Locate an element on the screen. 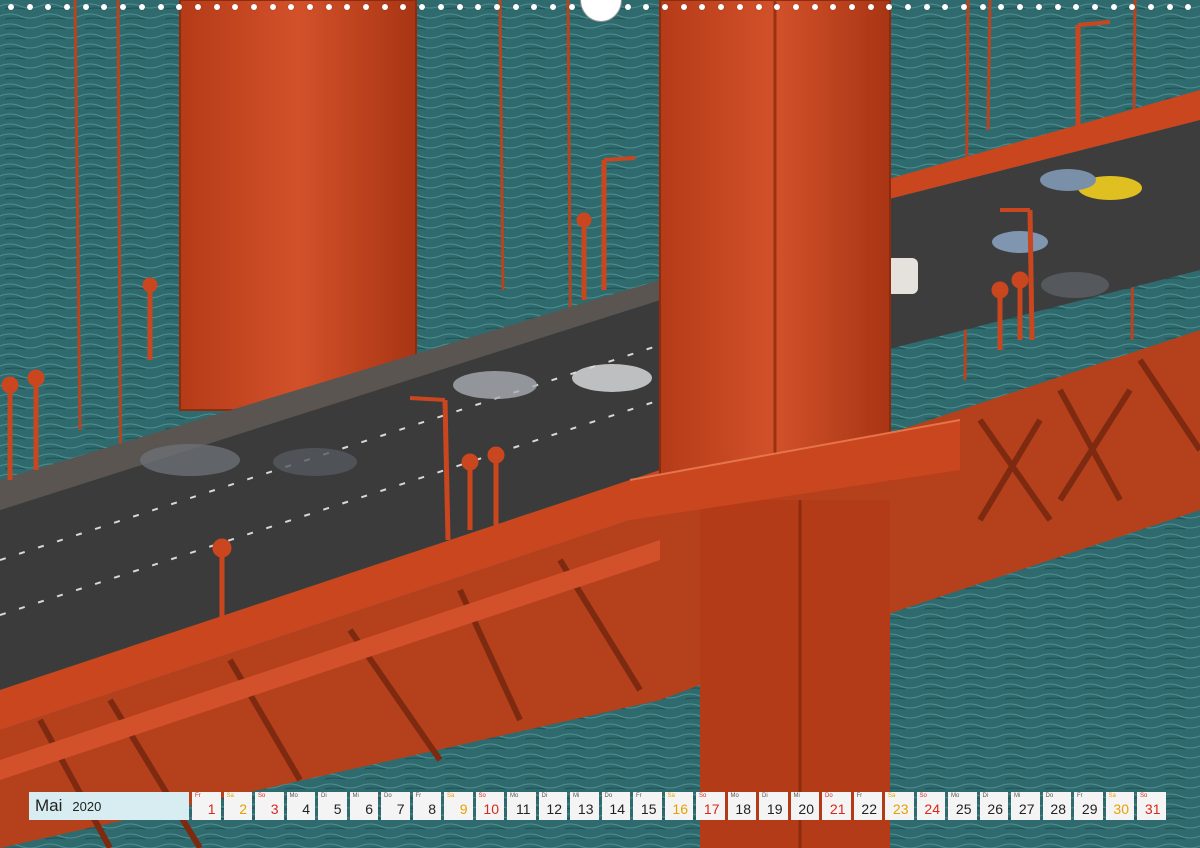 The image size is (1200, 848). day-cell: Fr 1 is located at coordinates (206, 806).